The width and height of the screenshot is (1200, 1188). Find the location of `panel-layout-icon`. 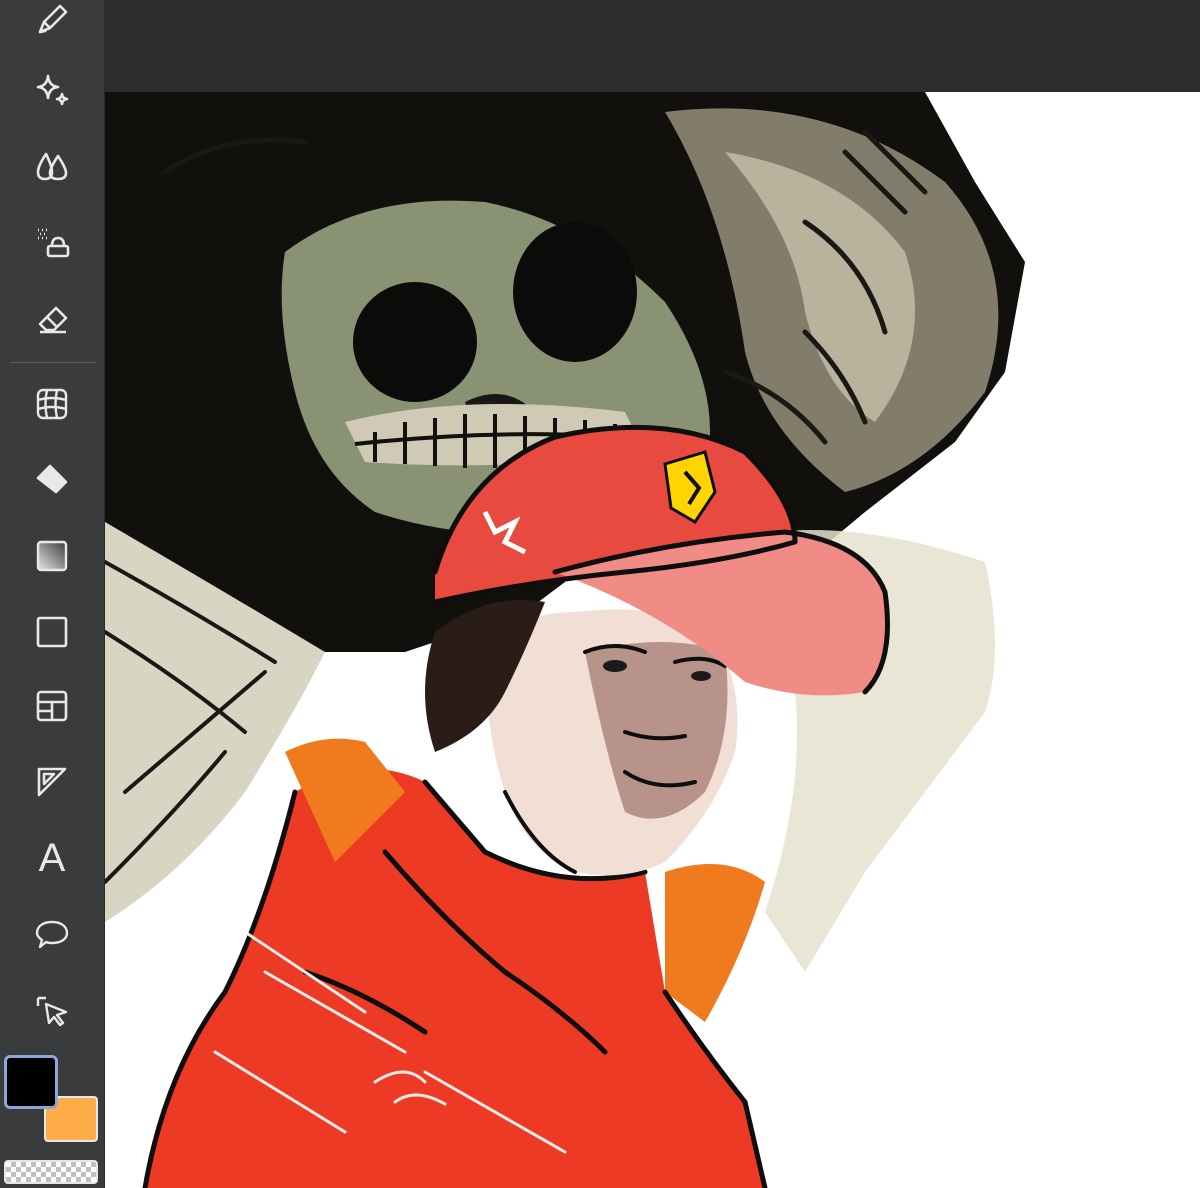

panel-layout-icon is located at coordinates (52, 706).